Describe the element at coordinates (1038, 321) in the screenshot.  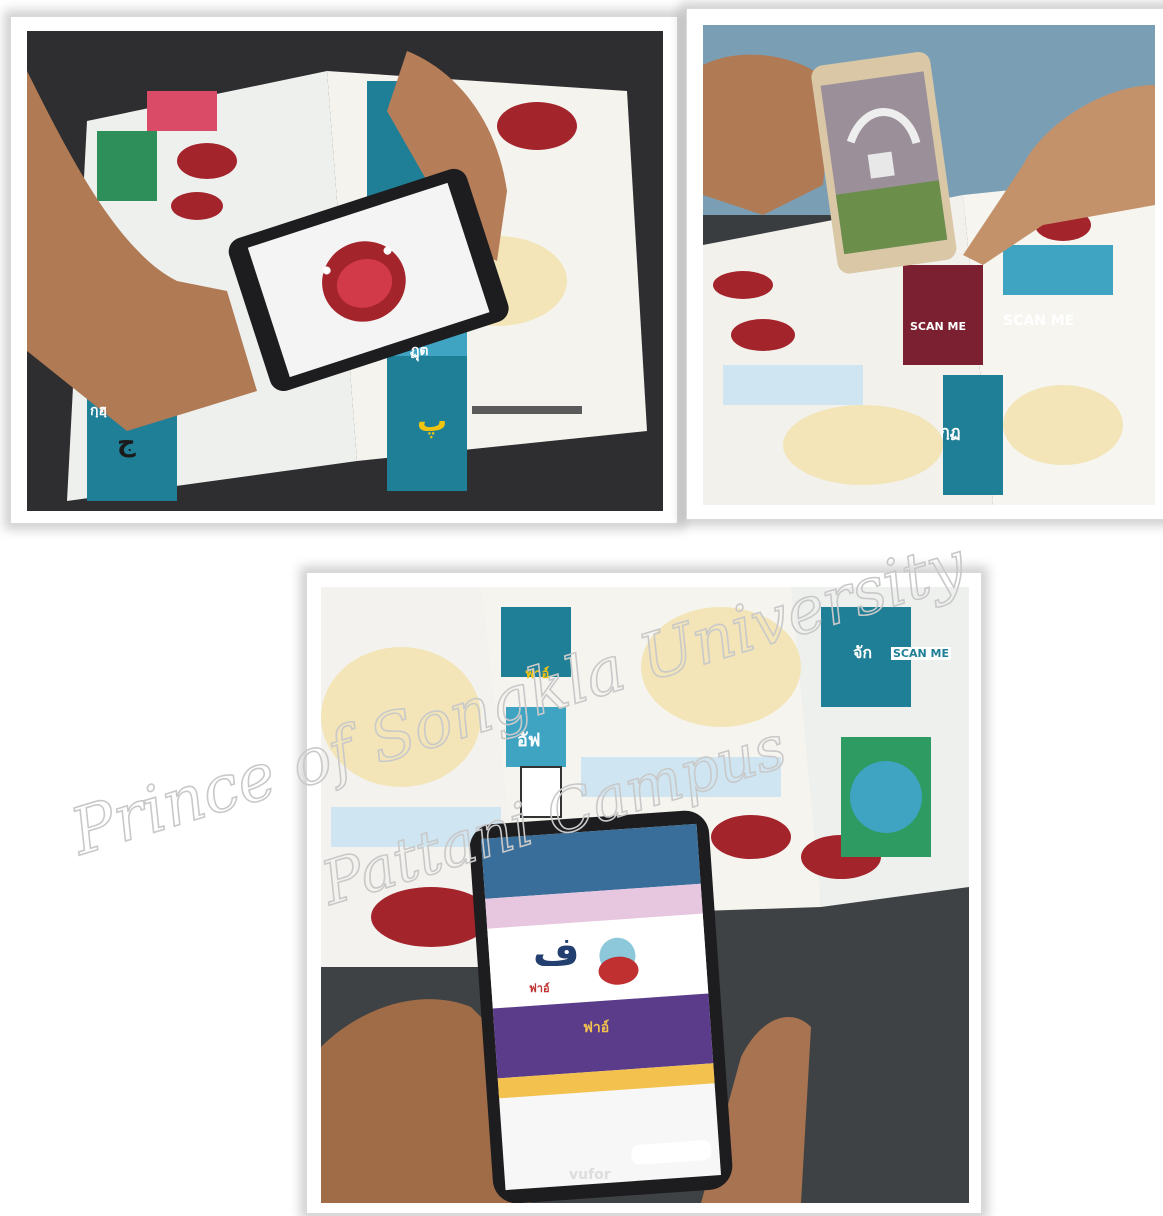
I see `svg-text: SCAN ME` at that location.